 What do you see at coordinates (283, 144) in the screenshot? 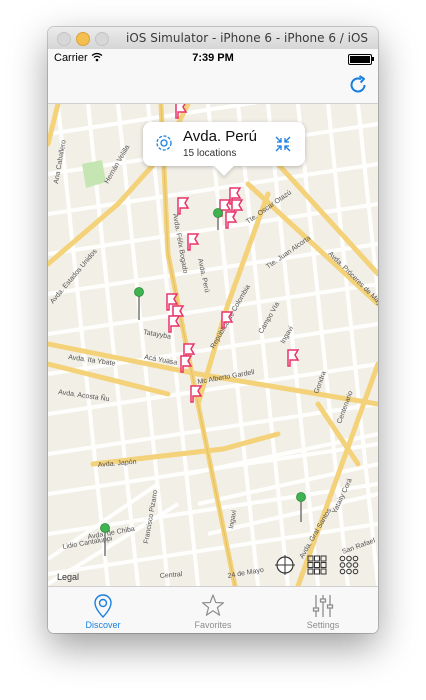
I see `collapse-icon` at bounding box center [283, 144].